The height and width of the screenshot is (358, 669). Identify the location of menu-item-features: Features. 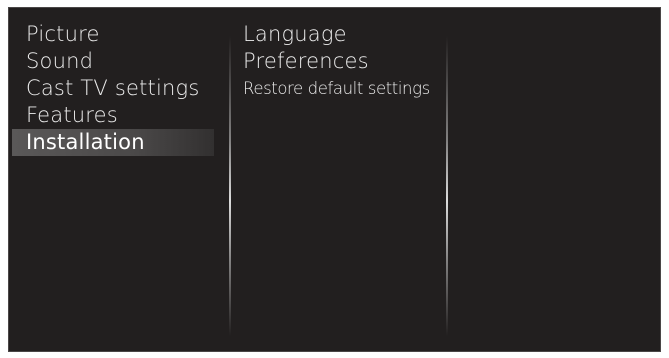
(113, 115).